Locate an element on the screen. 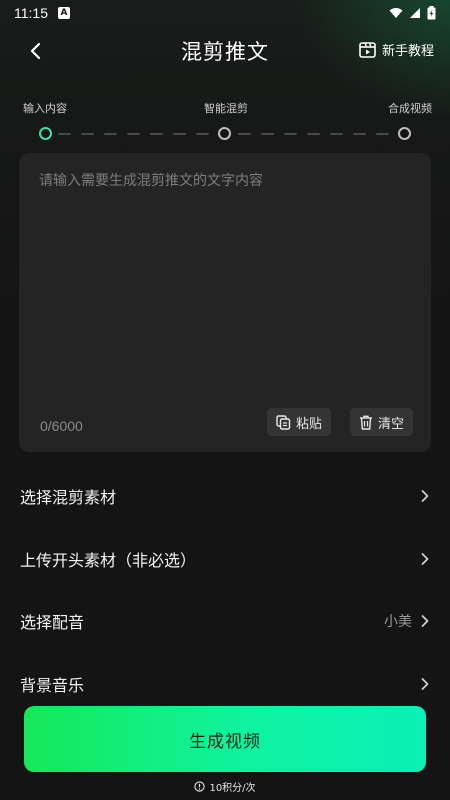 The width and height of the screenshot is (450, 800). step-label-compose: 合成视频 is located at coordinates (410, 108).